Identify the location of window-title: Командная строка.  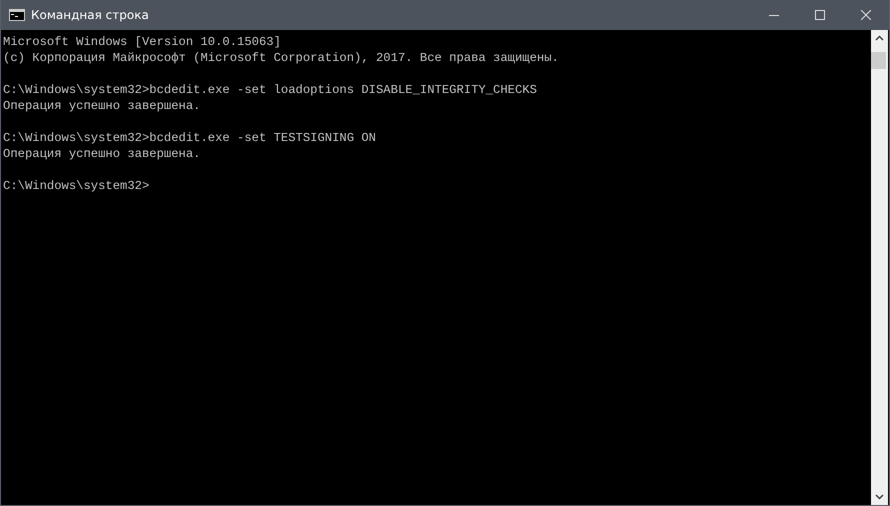
(90, 15).